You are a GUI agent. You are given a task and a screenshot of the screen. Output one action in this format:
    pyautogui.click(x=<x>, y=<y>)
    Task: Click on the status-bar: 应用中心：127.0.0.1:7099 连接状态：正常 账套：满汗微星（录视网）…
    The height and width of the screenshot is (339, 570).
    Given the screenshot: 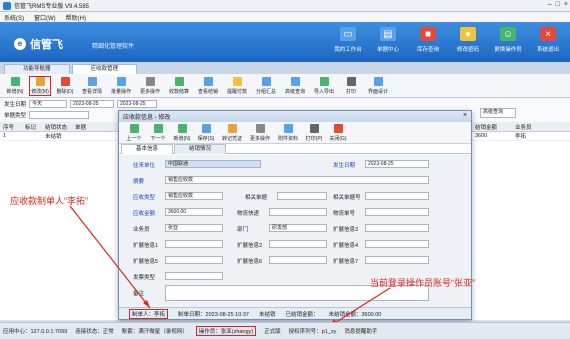 What is the action you would take?
    pyautogui.click(x=285, y=330)
    